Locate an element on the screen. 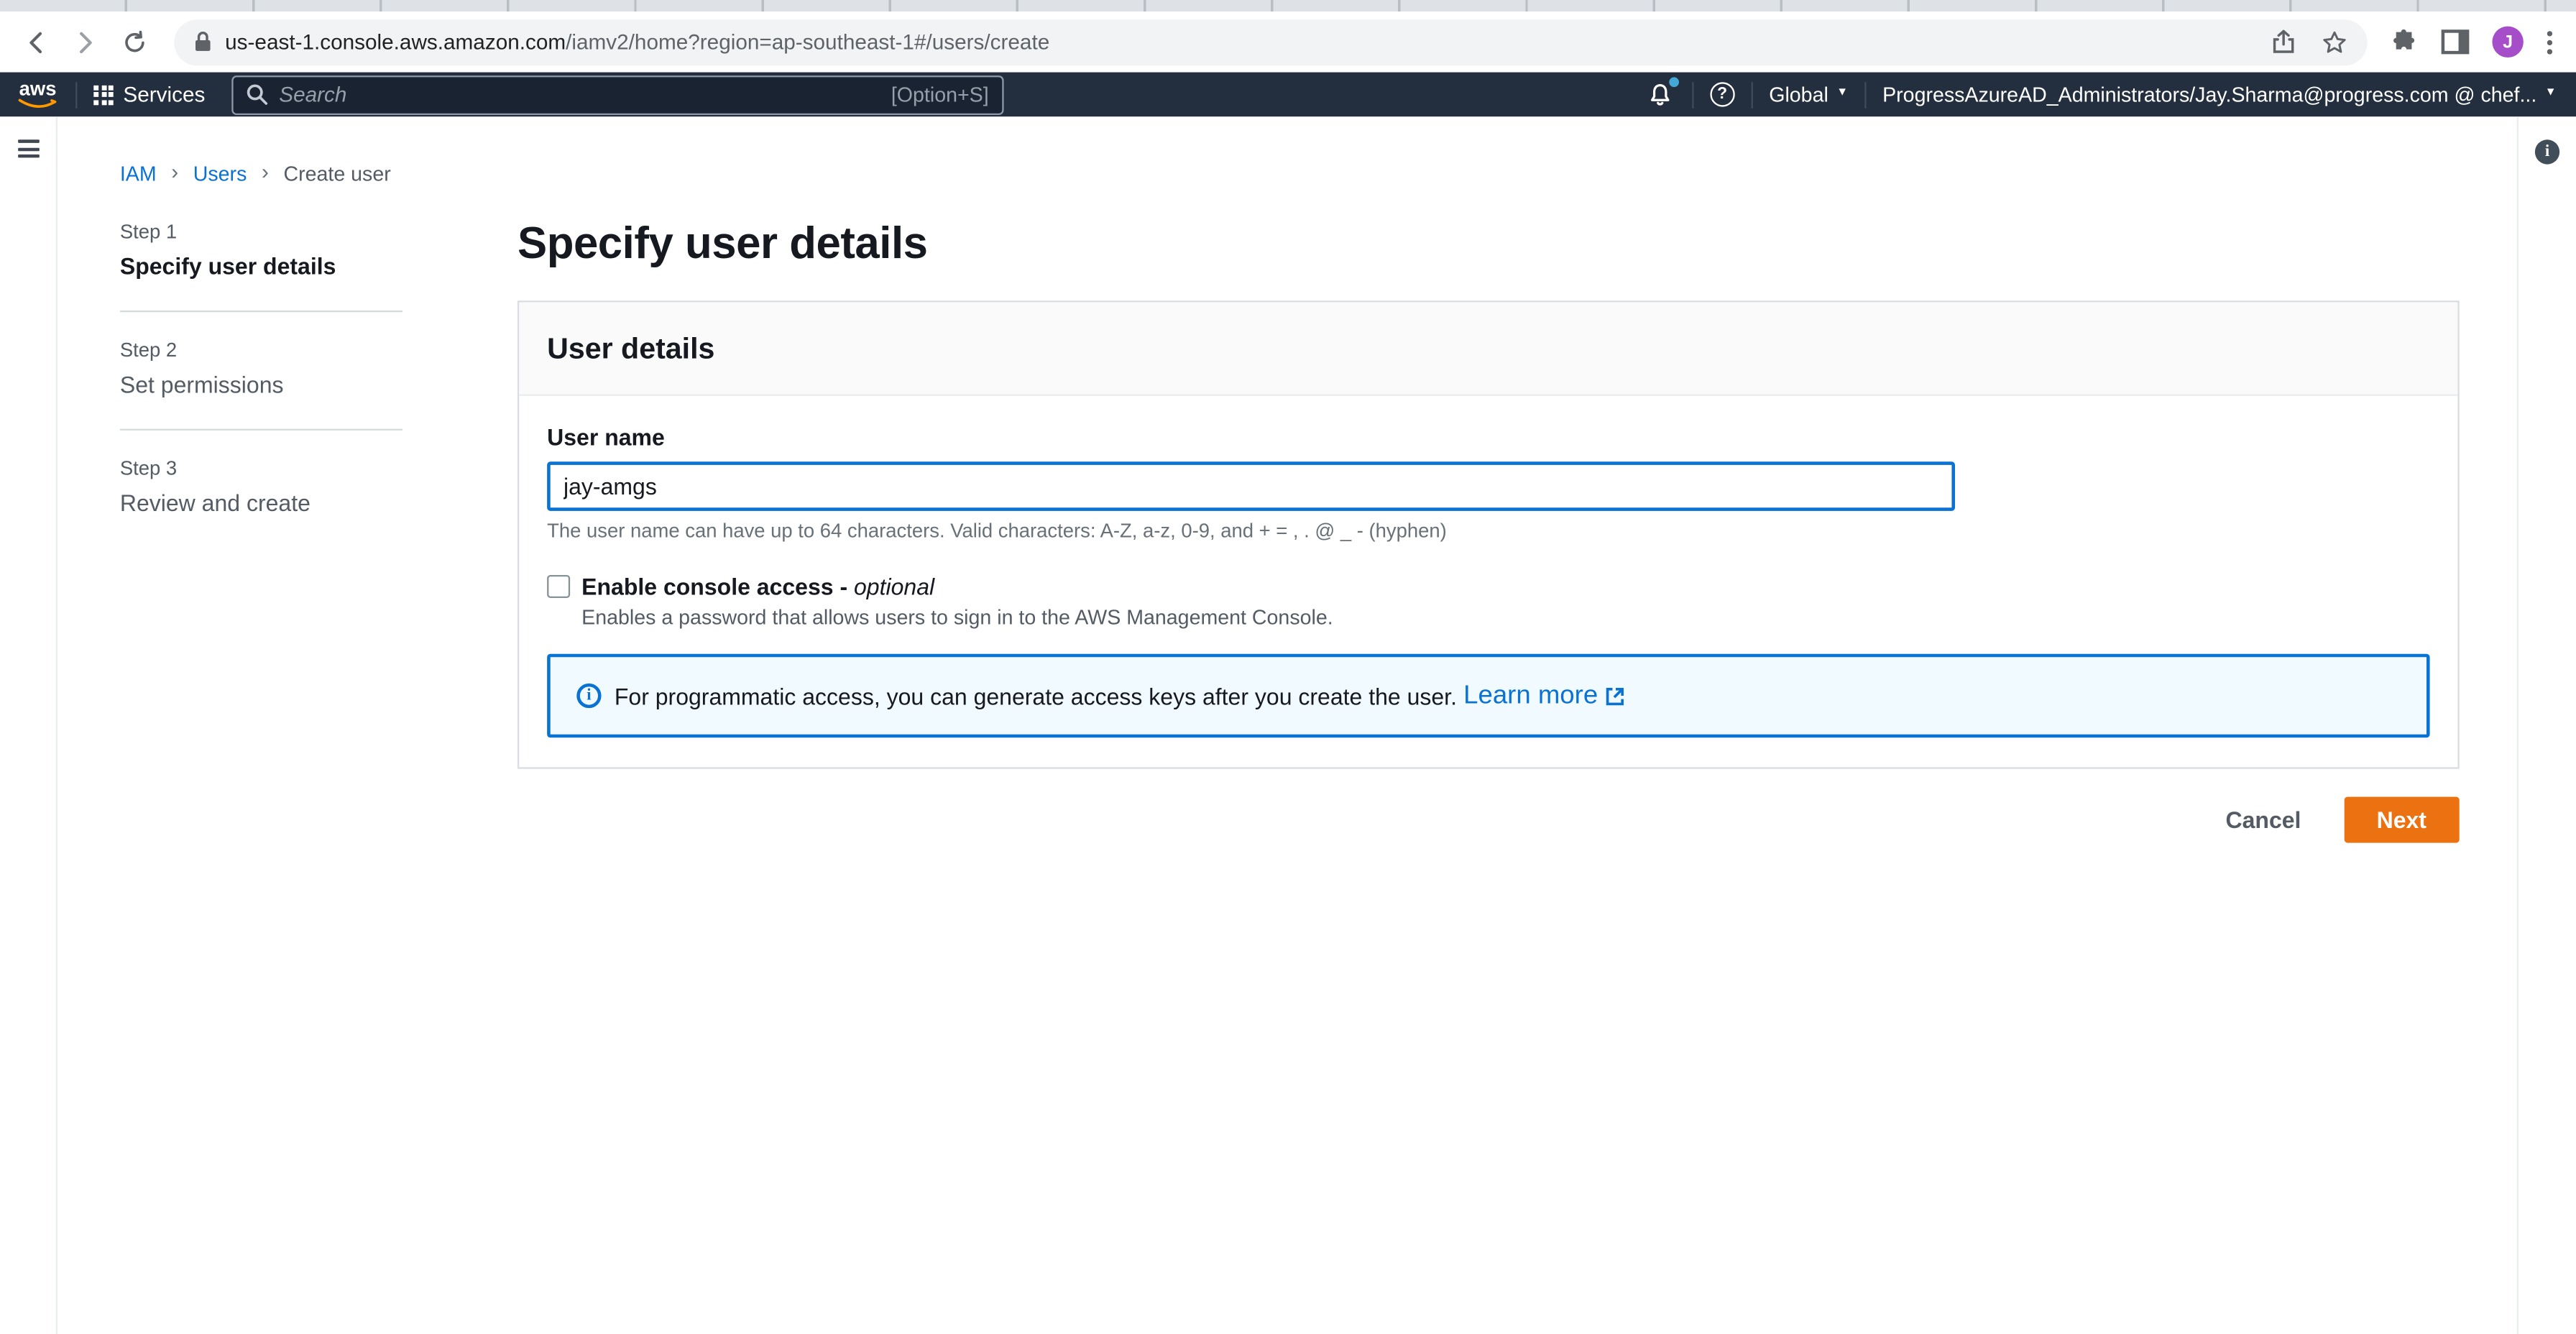 Image resolution: width=2576 pixels, height=1334 pixels. cancel-button: Cancel is located at coordinates (2263, 819).